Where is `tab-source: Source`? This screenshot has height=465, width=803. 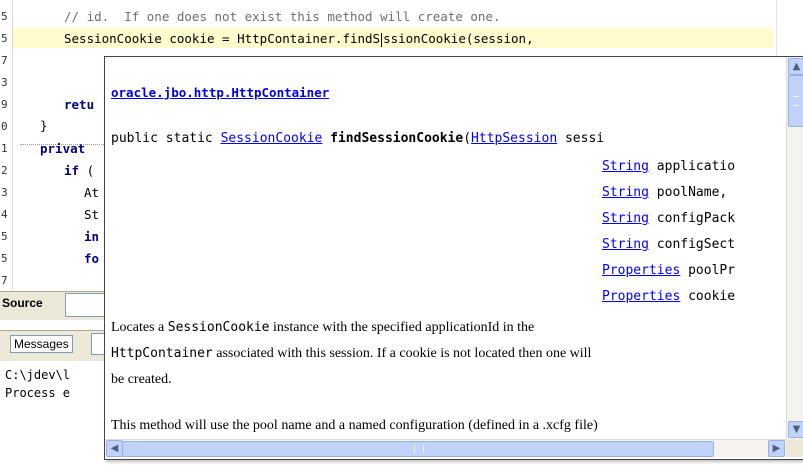 tab-source: Source is located at coordinates (22, 303).